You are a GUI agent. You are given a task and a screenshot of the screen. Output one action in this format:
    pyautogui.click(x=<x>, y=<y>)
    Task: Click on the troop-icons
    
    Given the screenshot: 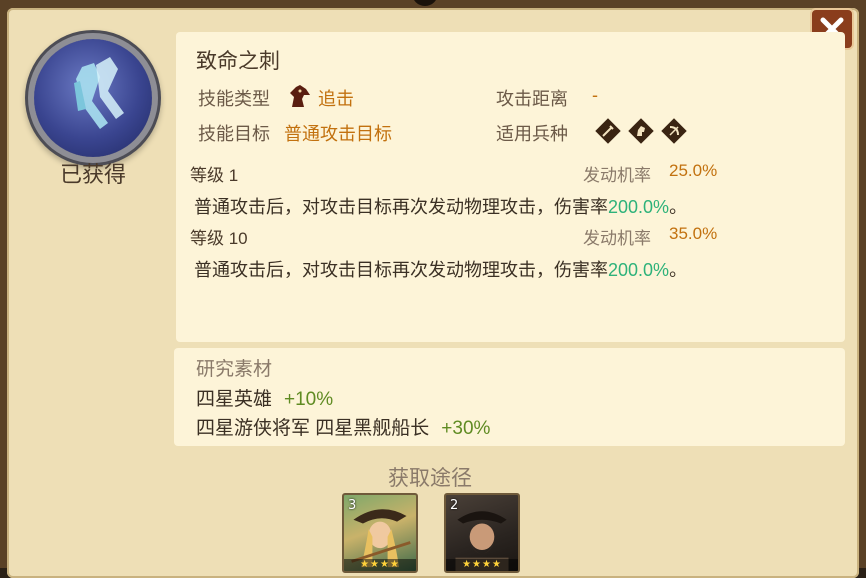 What is the action you would take?
    pyautogui.click(x=641, y=131)
    